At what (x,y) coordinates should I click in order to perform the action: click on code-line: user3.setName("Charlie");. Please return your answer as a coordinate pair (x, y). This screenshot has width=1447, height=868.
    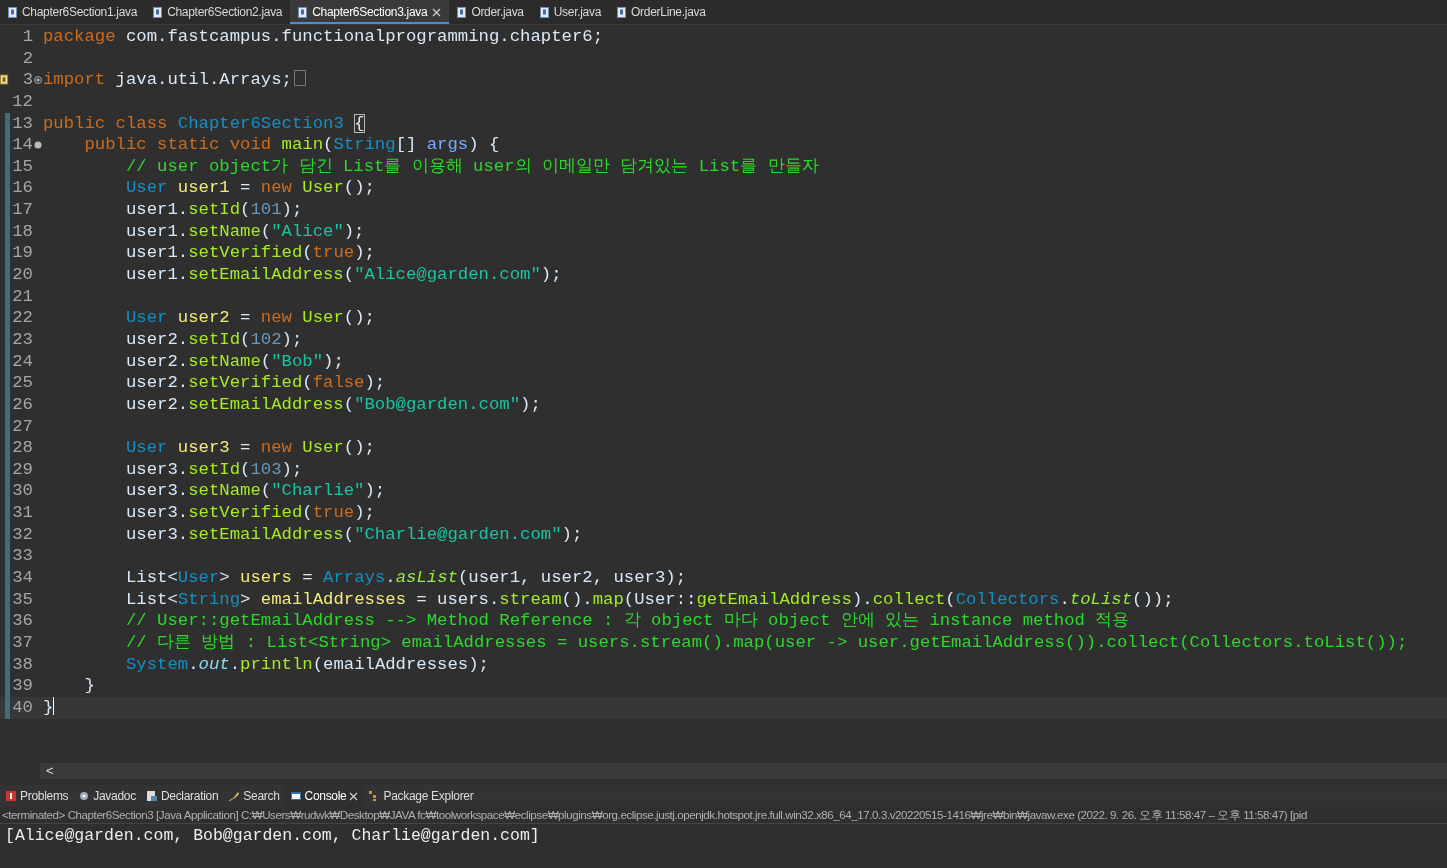
    Looking at the image, I should click on (255, 491).